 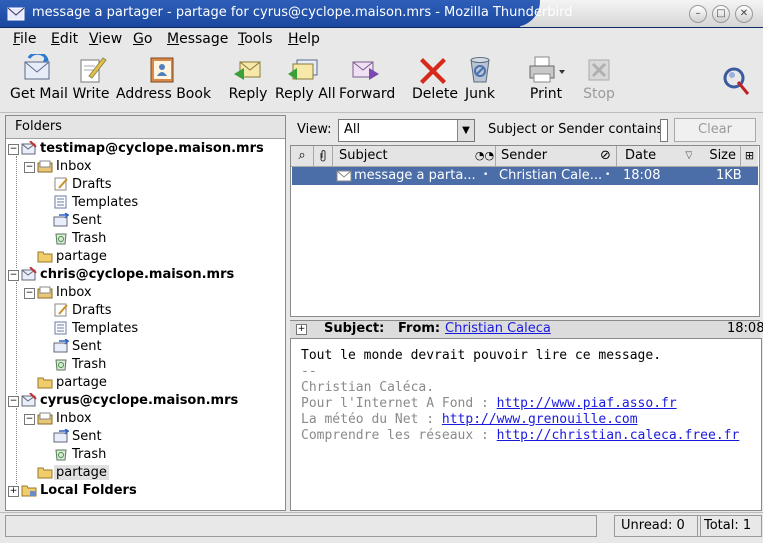 I want to click on account-testimap: − testimap@cyclope.maison.mrs, so click(x=145, y=149).